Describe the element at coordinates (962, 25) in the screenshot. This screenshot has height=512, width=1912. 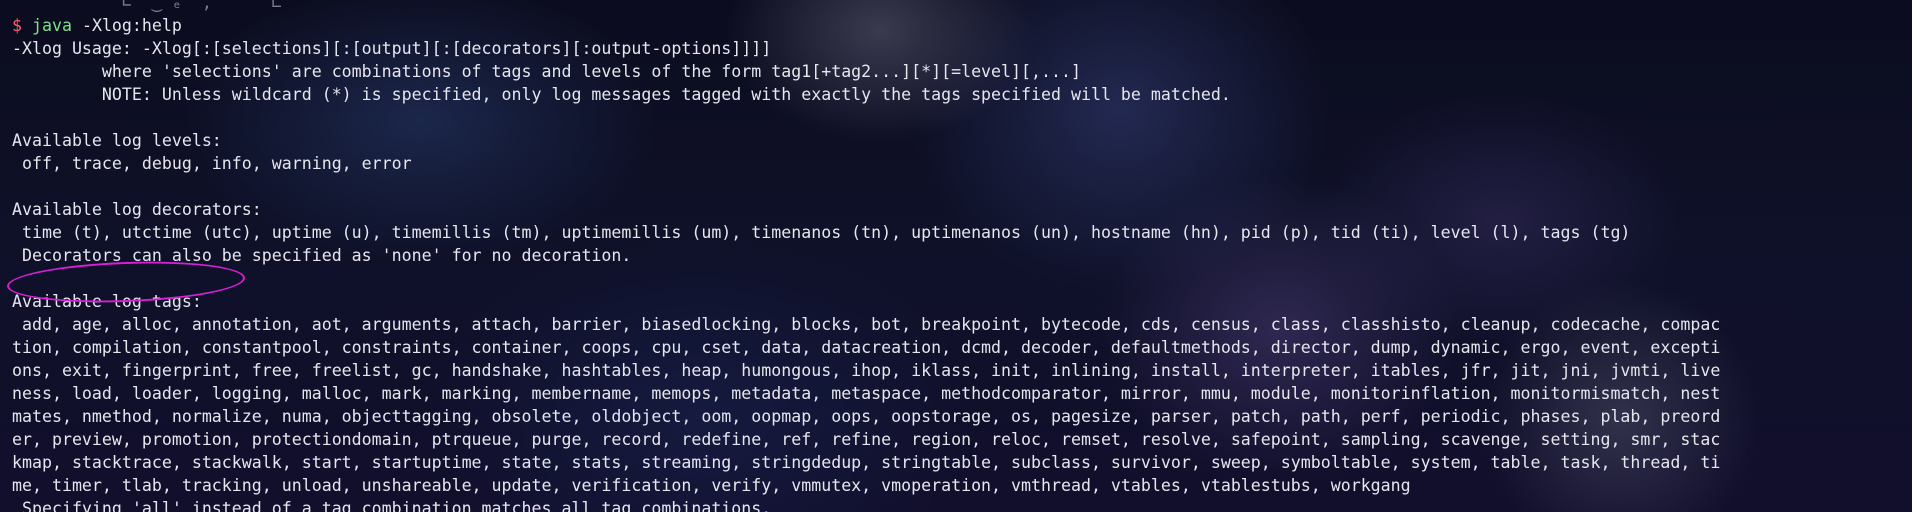
I see `prompt-line: $ java -Xlog:help` at that location.